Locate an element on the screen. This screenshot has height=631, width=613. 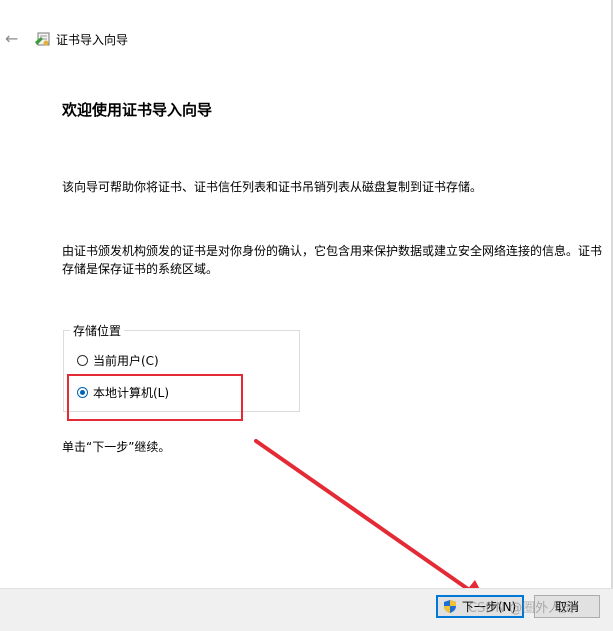
back-arrow-icon: ← is located at coordinates (15, 39).